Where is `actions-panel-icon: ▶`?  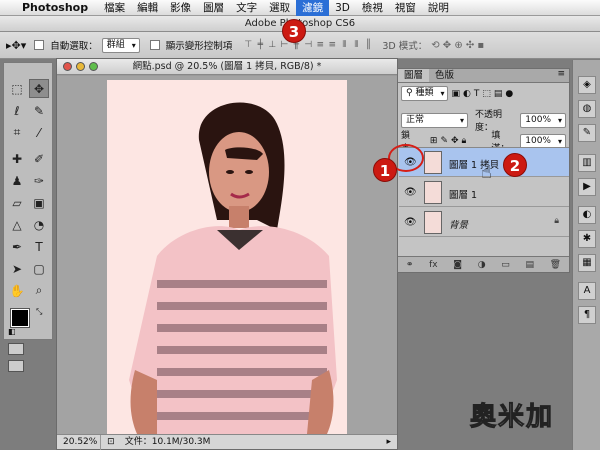 actions-panel-icon: ▶ is located at coordinates (587, 187).